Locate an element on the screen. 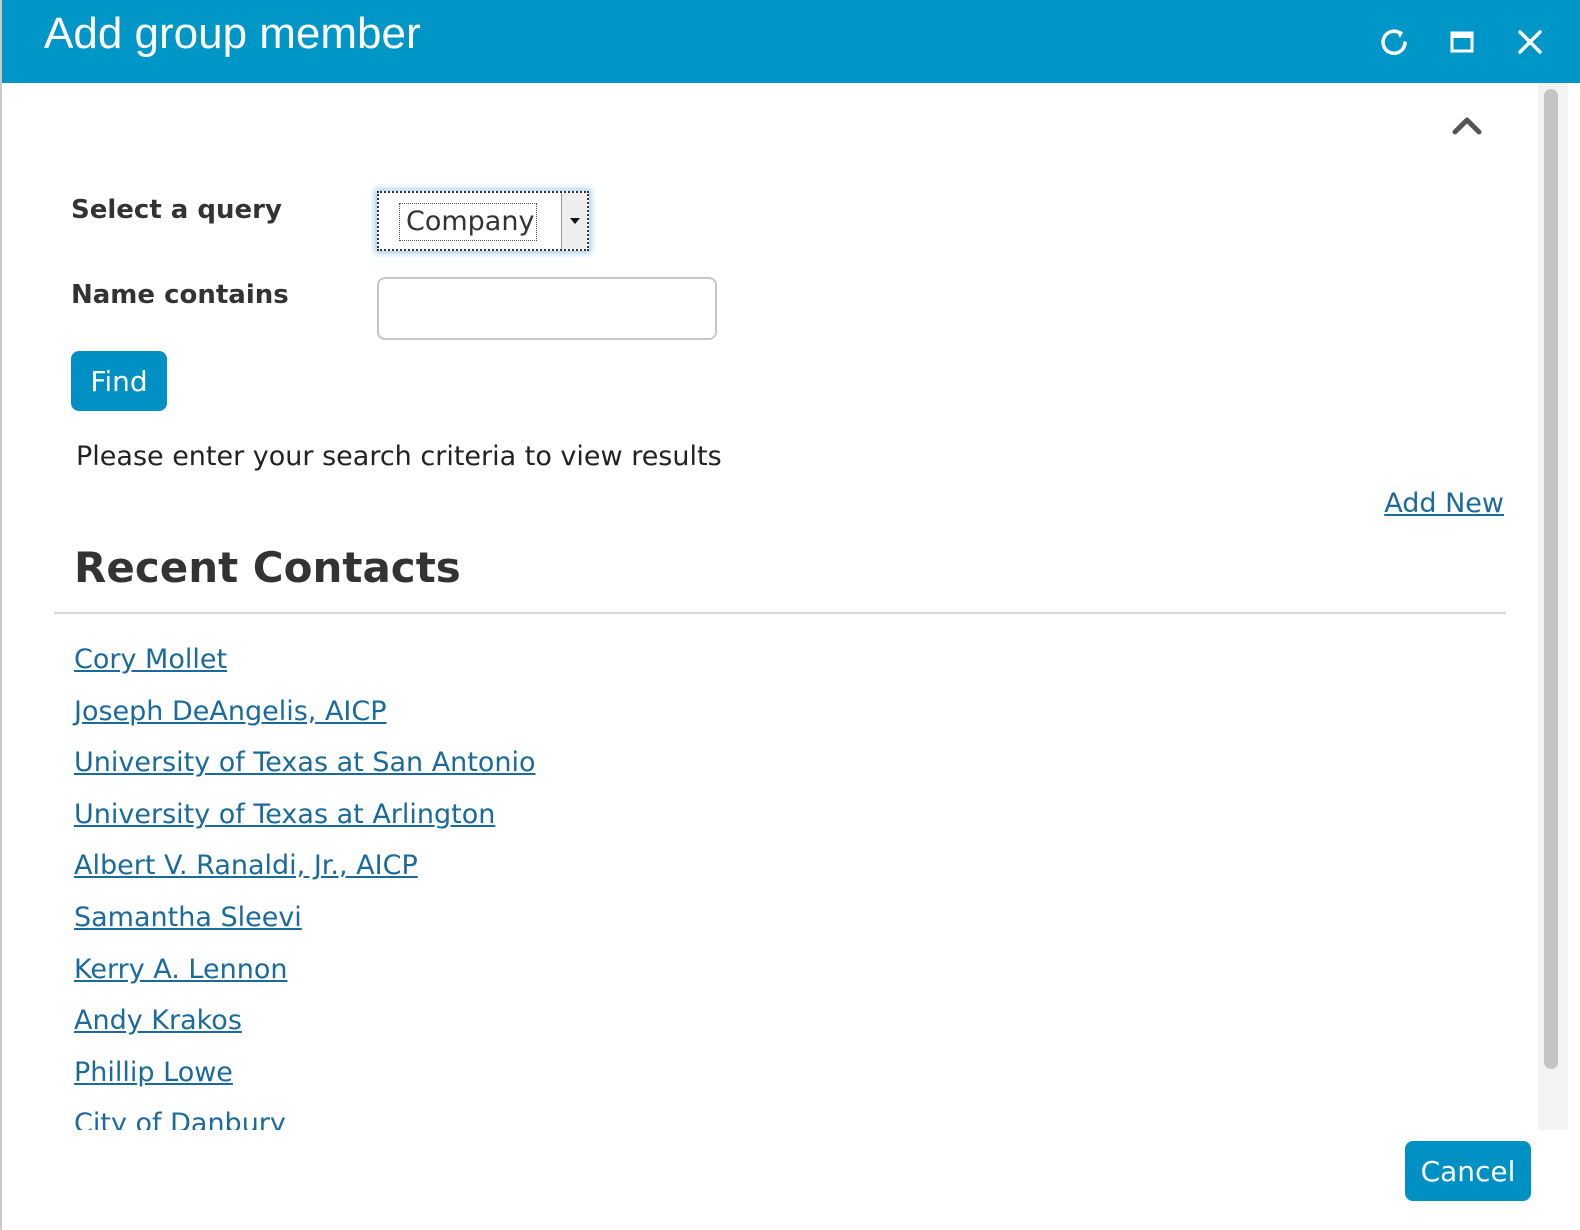  list-item: Kerry A. Lennon is located at coordinates (305, 976).